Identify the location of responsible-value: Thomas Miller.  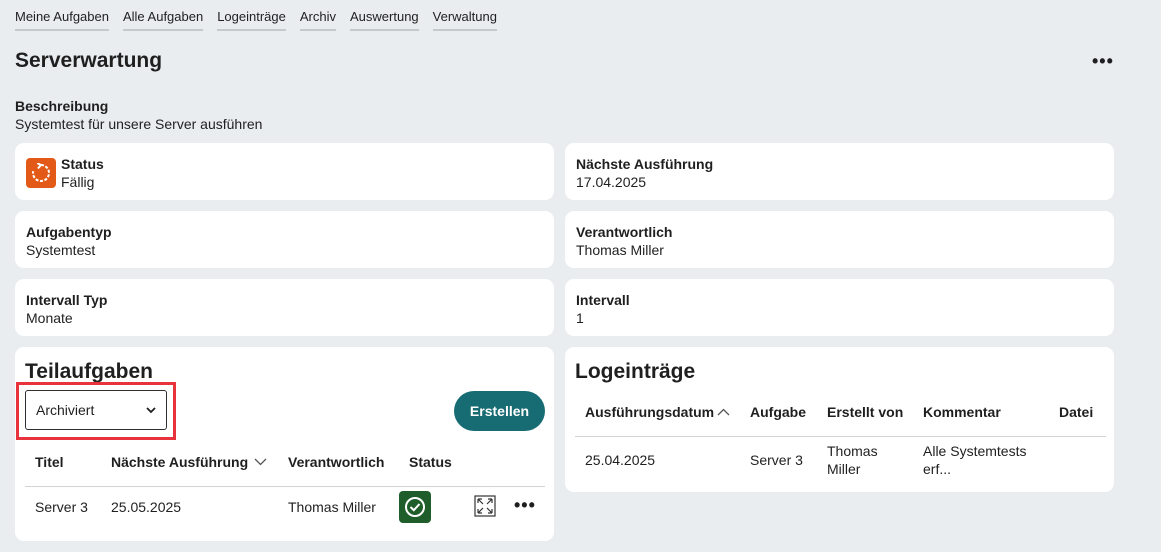
(620, 250).